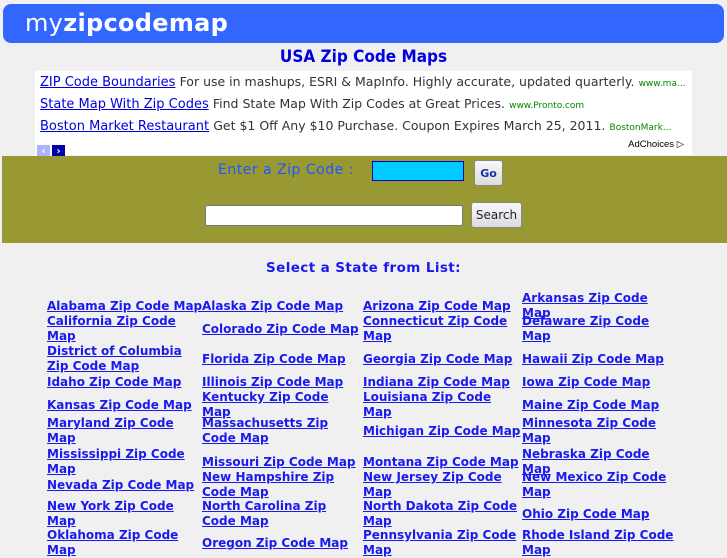 This screenshot has width=727, height=558. I want to click on state-link: Colorado Zip Code Map, so click(281, 329).